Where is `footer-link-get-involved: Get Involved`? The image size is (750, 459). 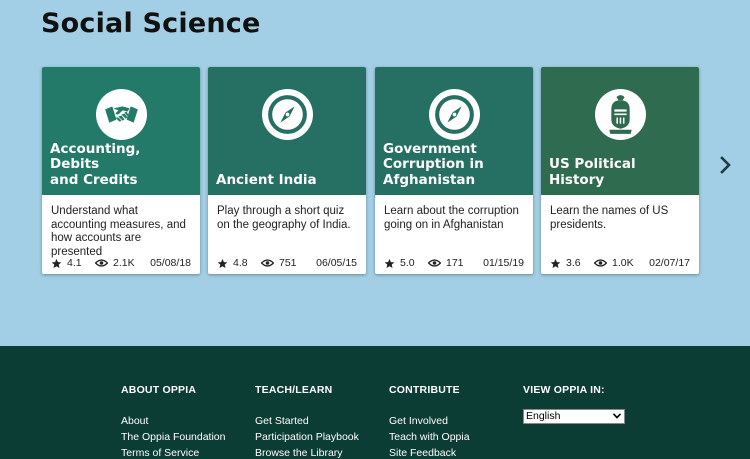
footer-link-get-involved: Get Involved is located at coordinates (454, 421).